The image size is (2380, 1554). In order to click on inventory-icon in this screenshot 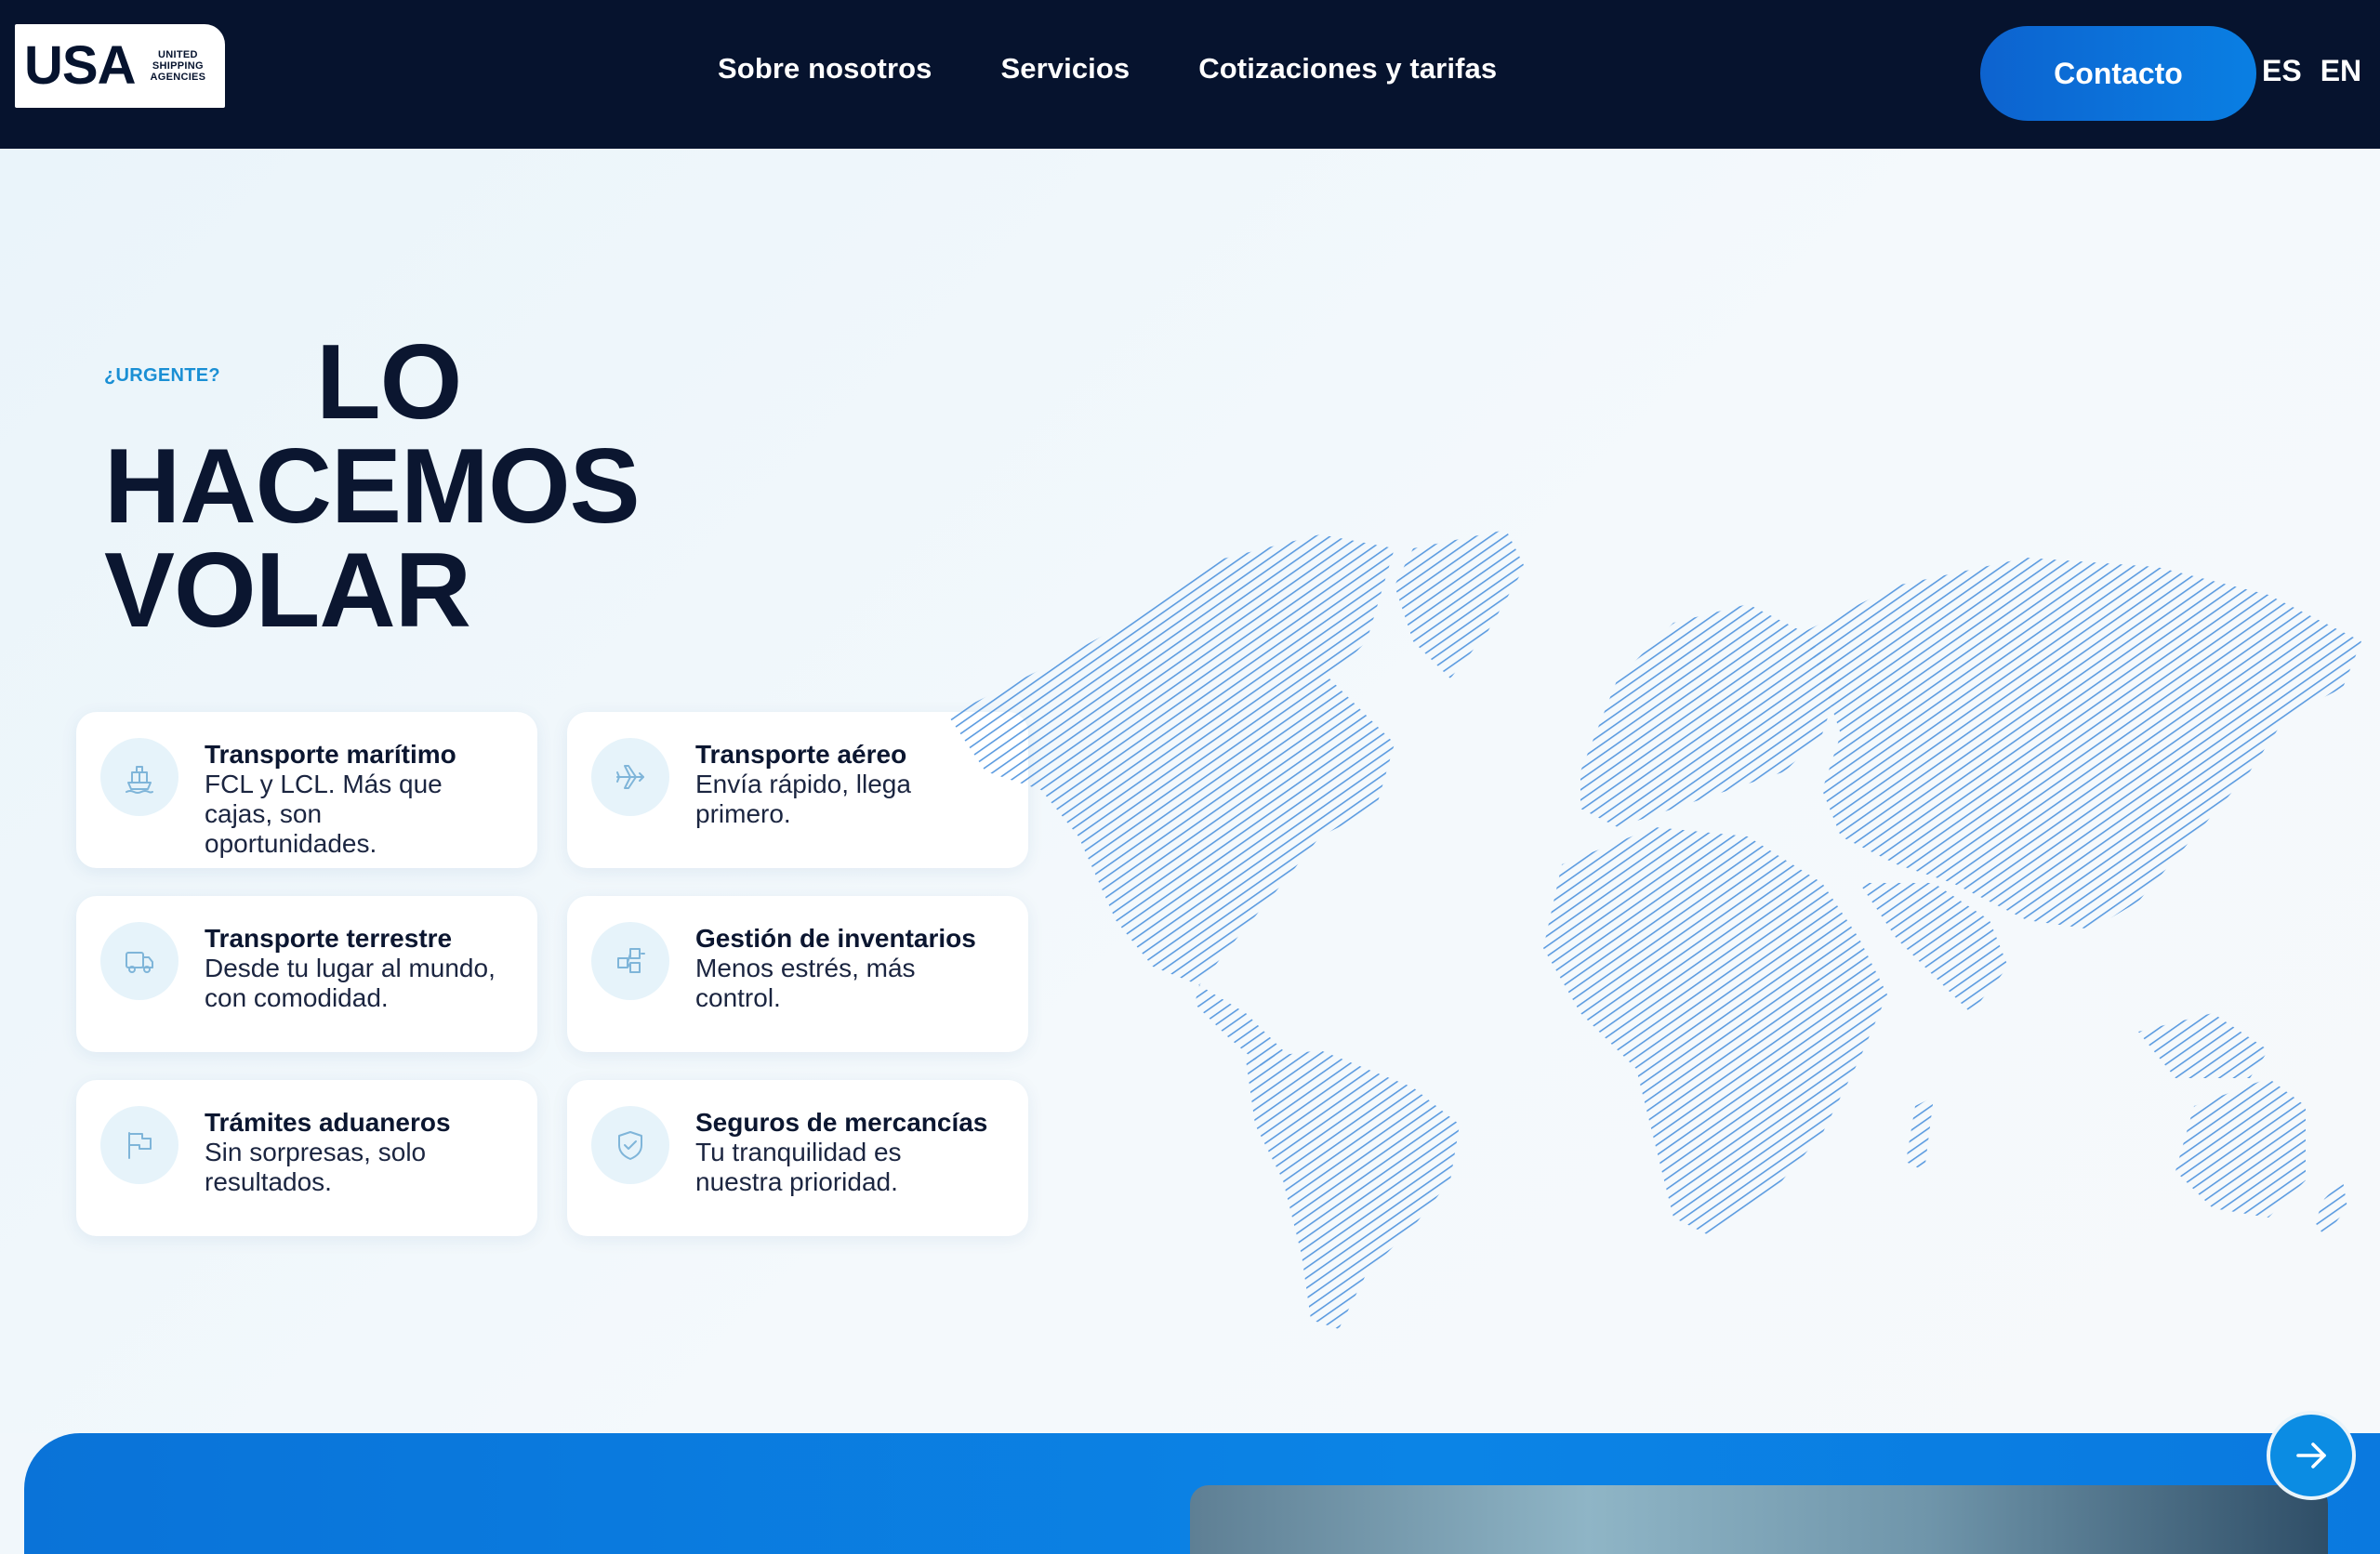, I will do `click(630, 961)`.